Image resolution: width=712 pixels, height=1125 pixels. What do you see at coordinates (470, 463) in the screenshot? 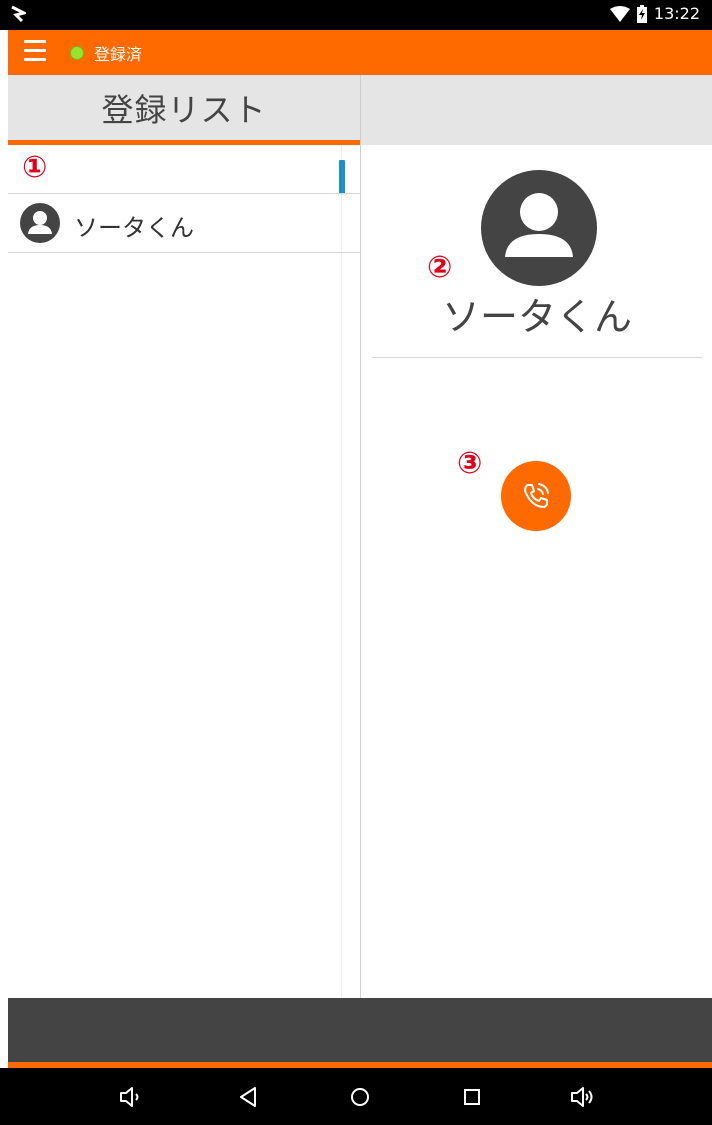
I see `annotation-3: ③` at bounding box center [470, 463].